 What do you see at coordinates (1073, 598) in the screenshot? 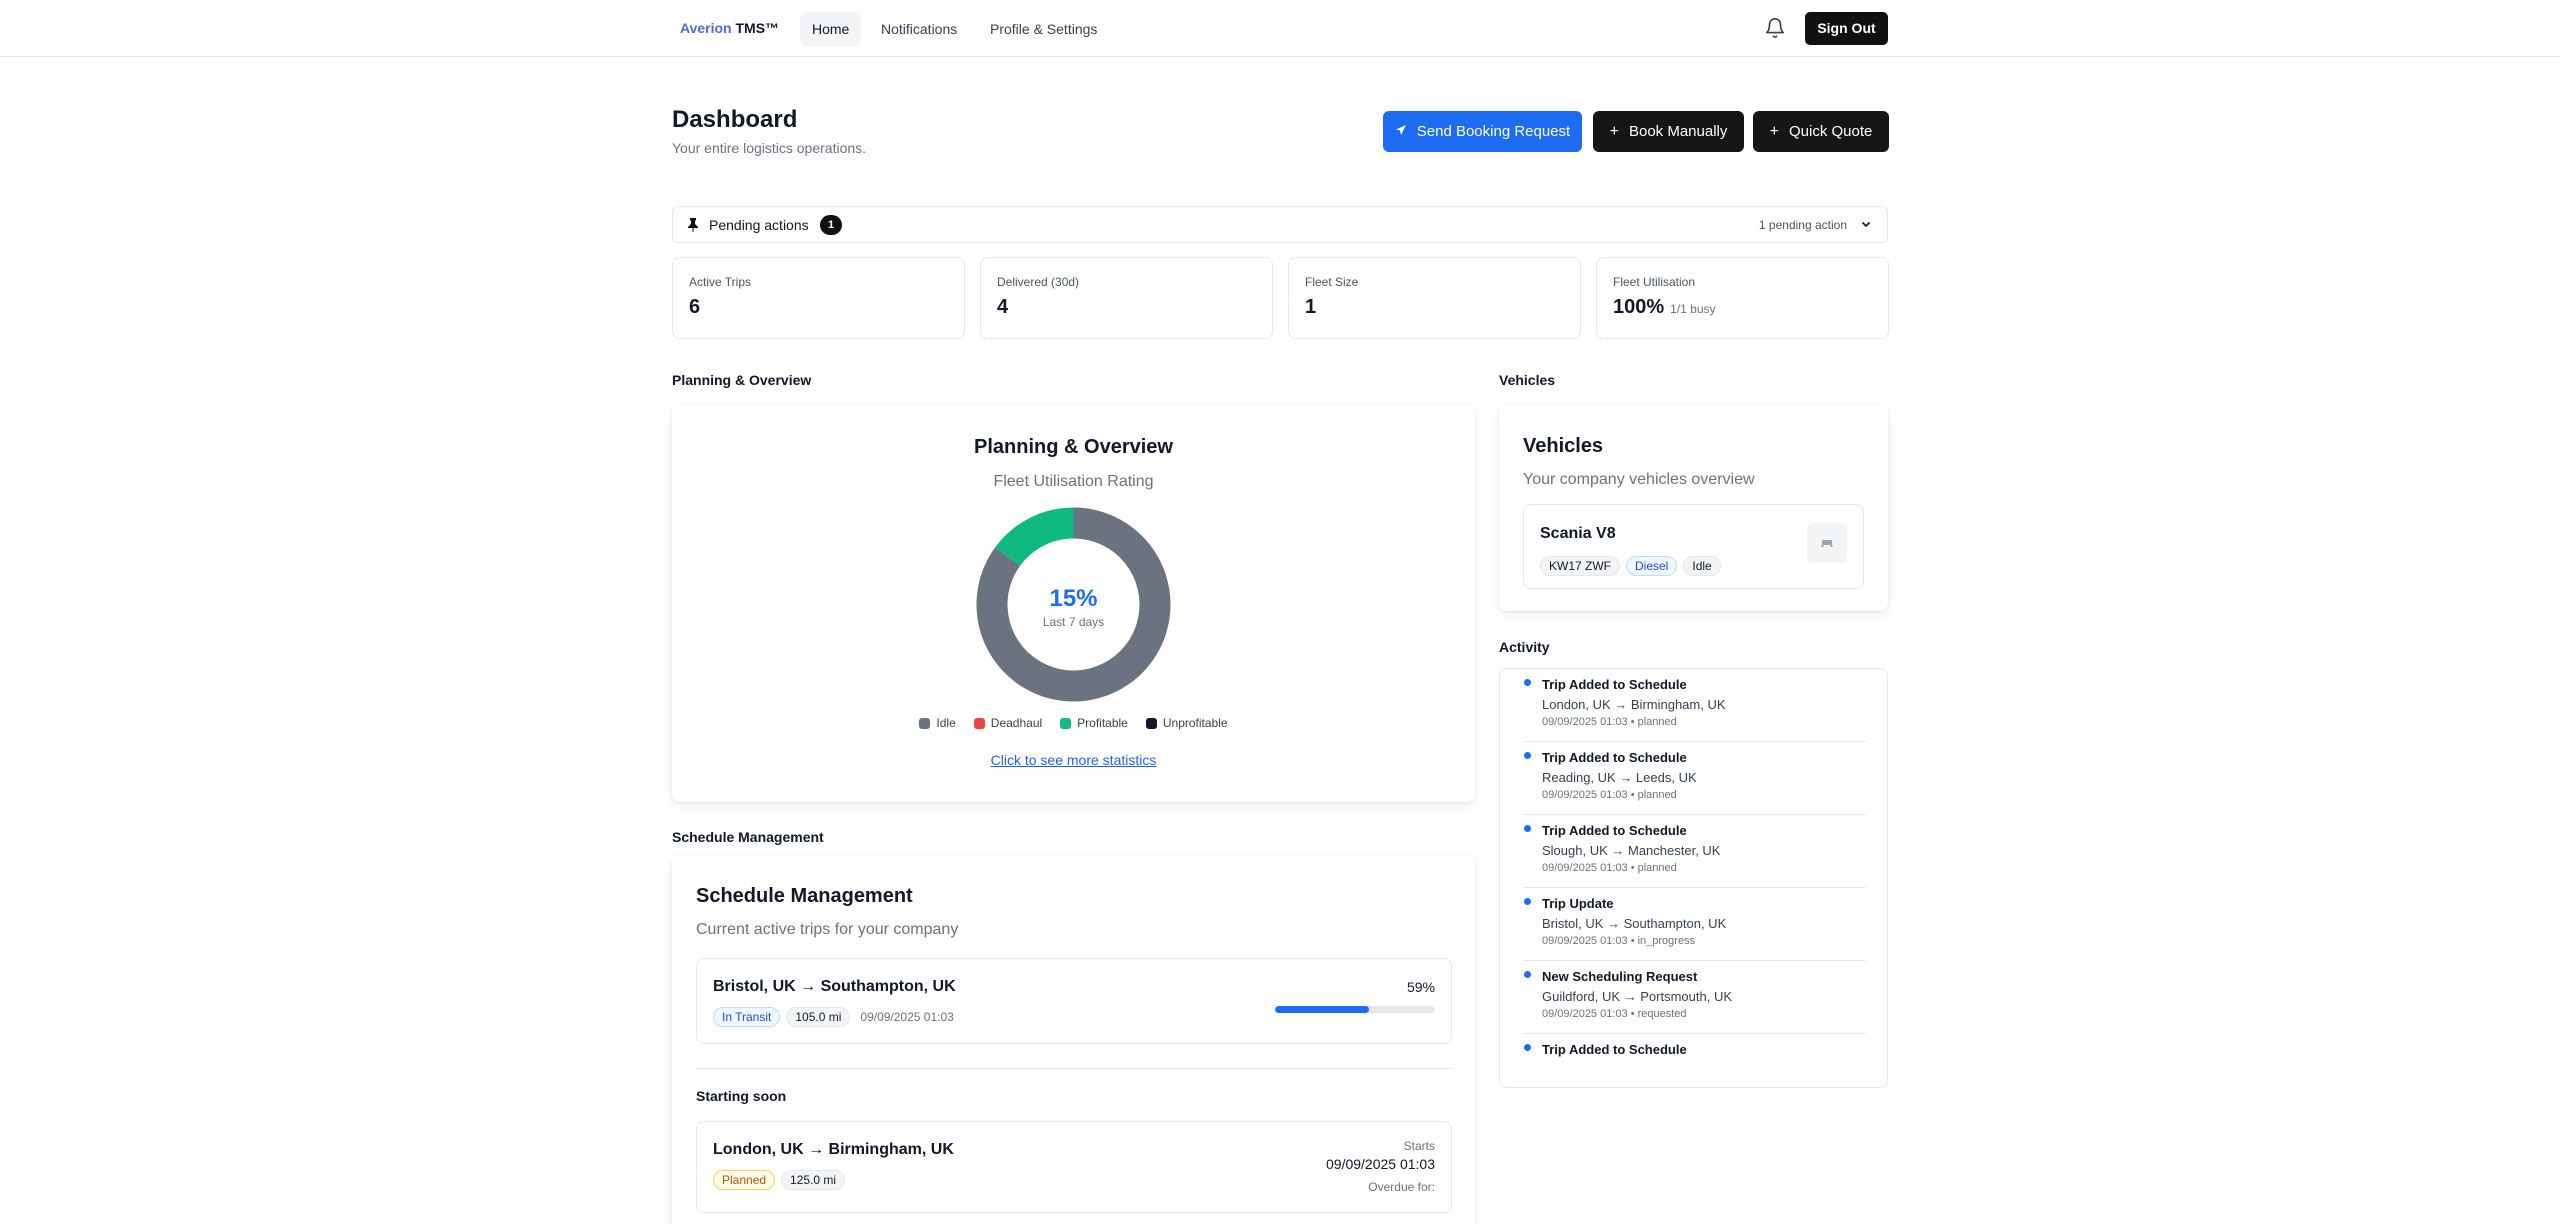
I see `donut-center-percent: 15%` at bounding box center [1073, 598].